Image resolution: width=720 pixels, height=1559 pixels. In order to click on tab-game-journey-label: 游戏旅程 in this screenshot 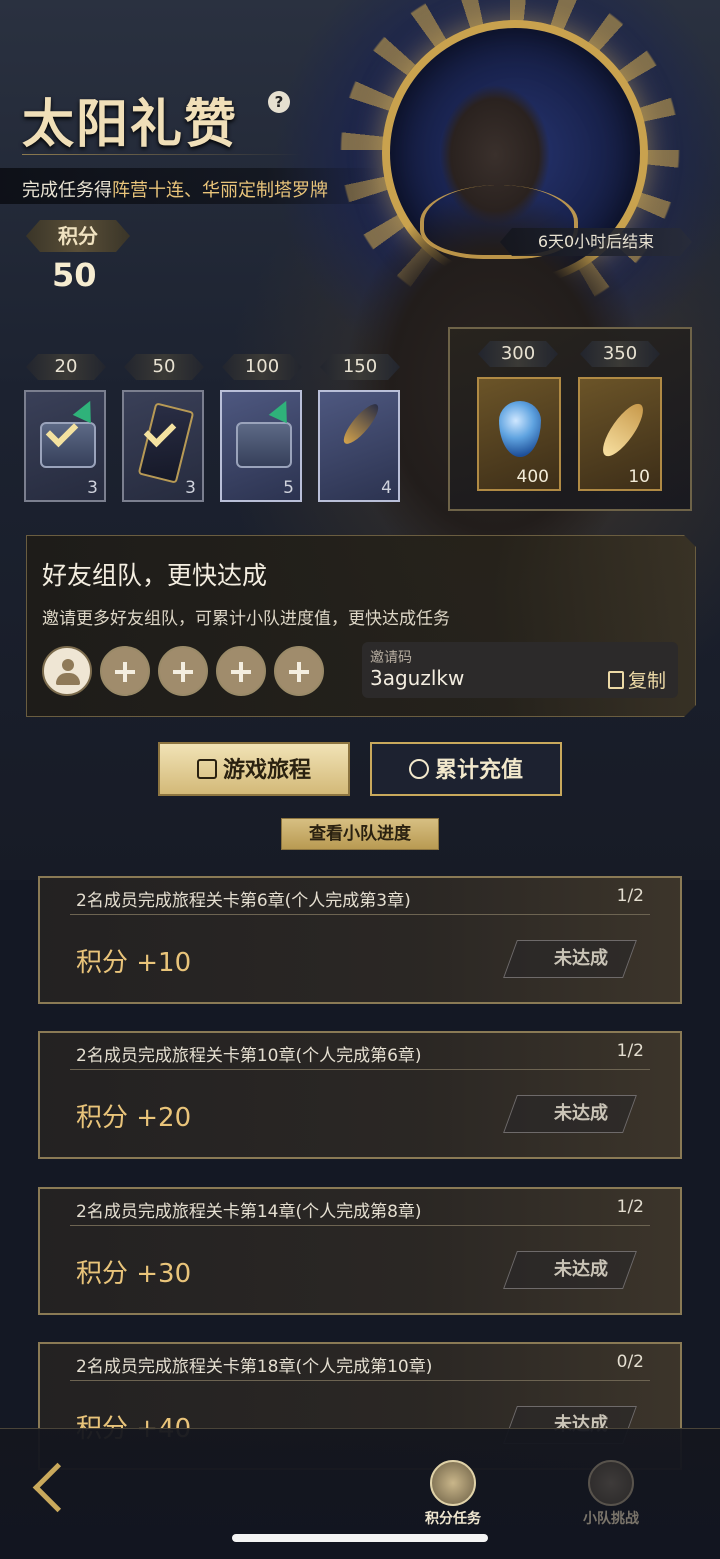, I will do `click(266, 770)`.